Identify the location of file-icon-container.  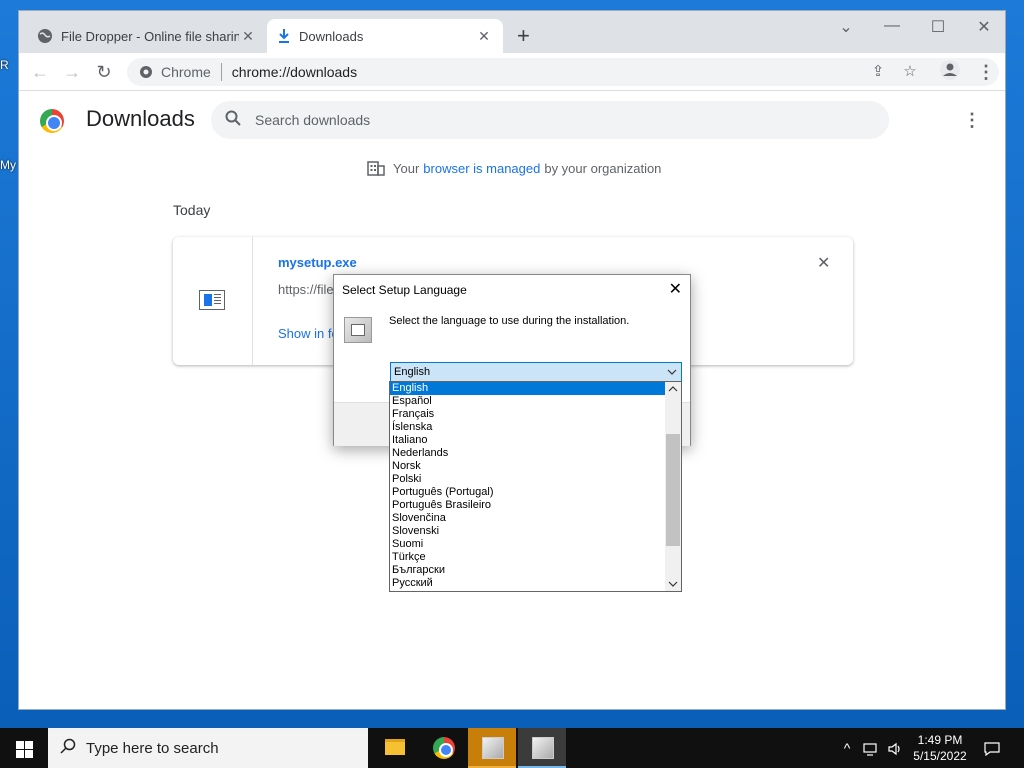
(213, 301).